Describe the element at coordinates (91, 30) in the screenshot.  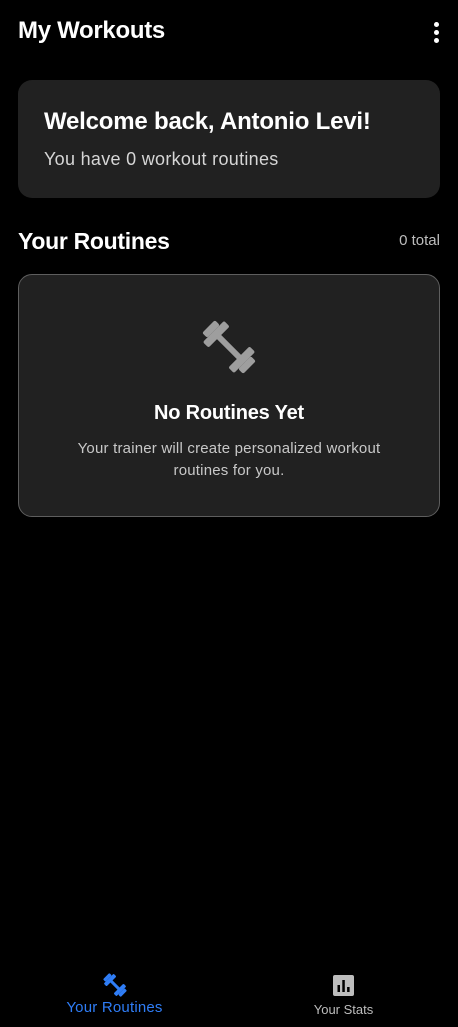
I see `page-title: My Workouts` at that location.